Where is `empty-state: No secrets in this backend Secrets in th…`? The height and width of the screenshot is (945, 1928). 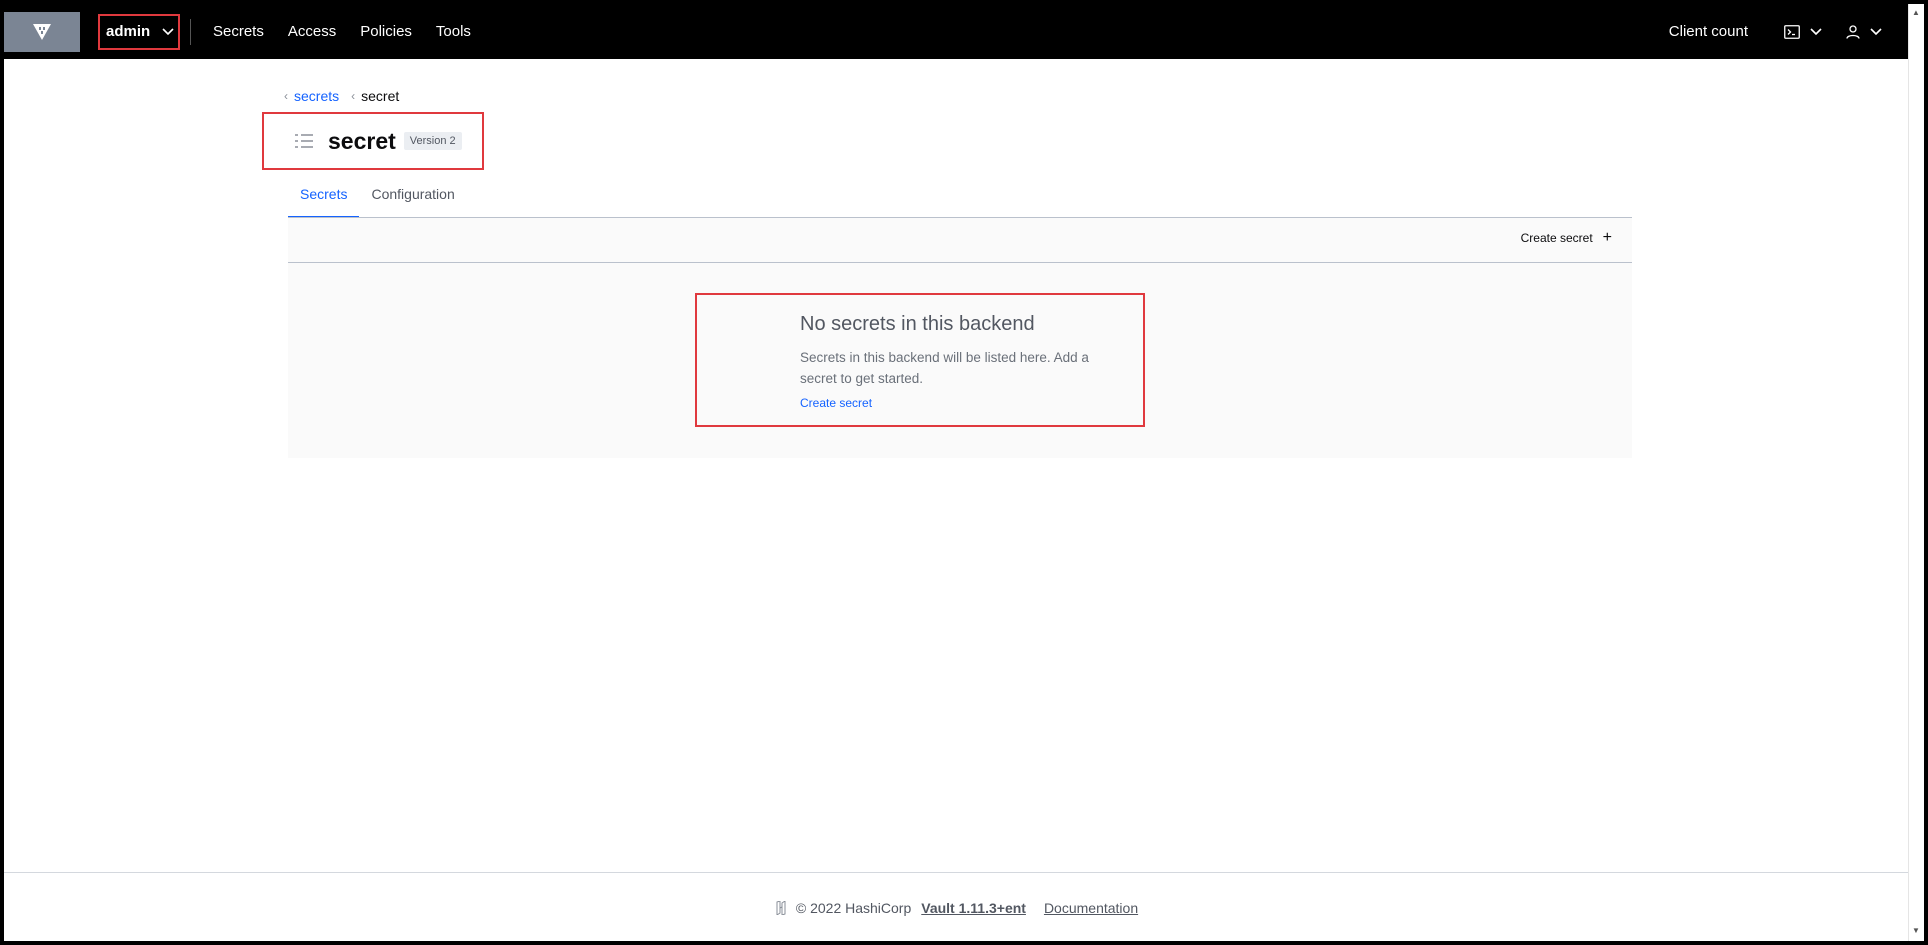 empty-state: No secrets in this backend Secrets in th… is located at coordinates (920, 360).